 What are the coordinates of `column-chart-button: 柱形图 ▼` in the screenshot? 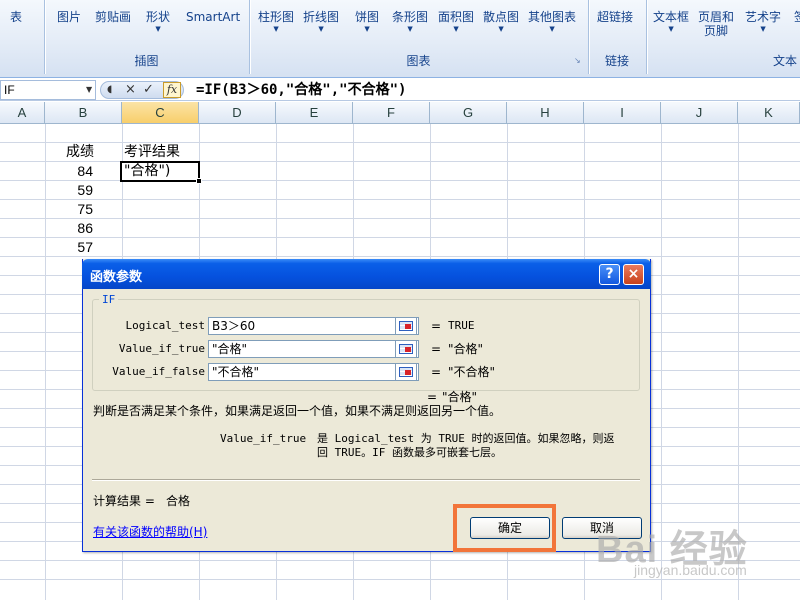 It's located at (276, 26).